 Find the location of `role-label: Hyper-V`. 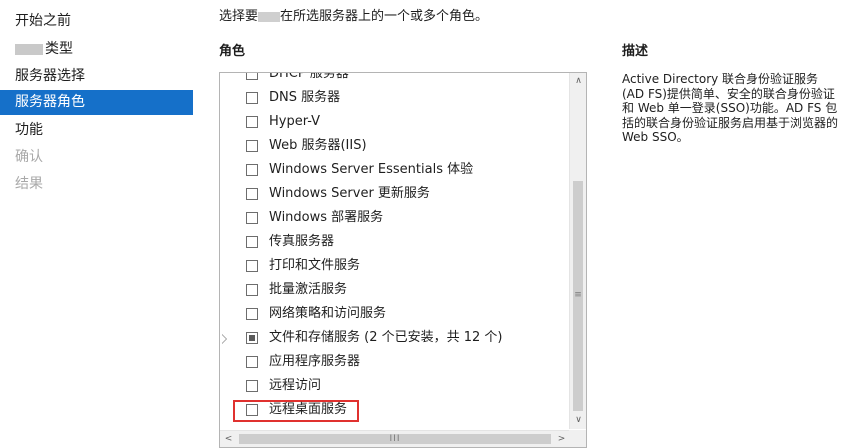

role-label: Hyper-V is located at coordinates (295, 121).